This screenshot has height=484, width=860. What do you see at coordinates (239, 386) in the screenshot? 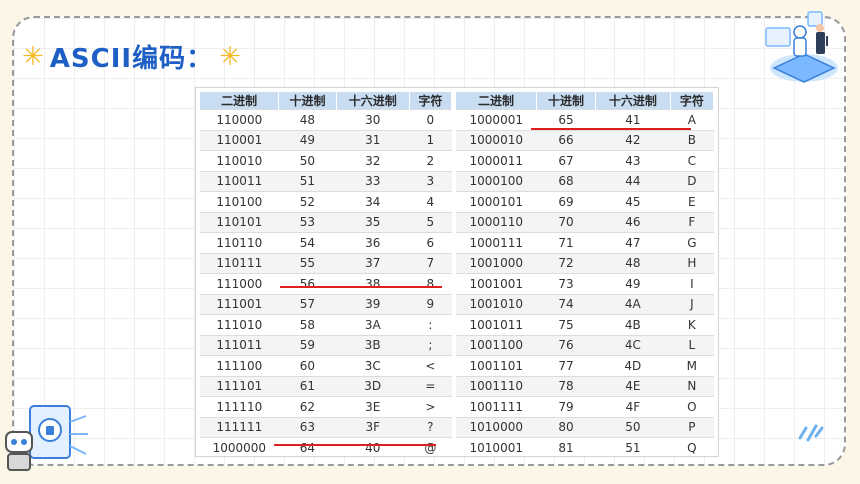
I see `table-cell: 111101` at bounding box center [239, 386].